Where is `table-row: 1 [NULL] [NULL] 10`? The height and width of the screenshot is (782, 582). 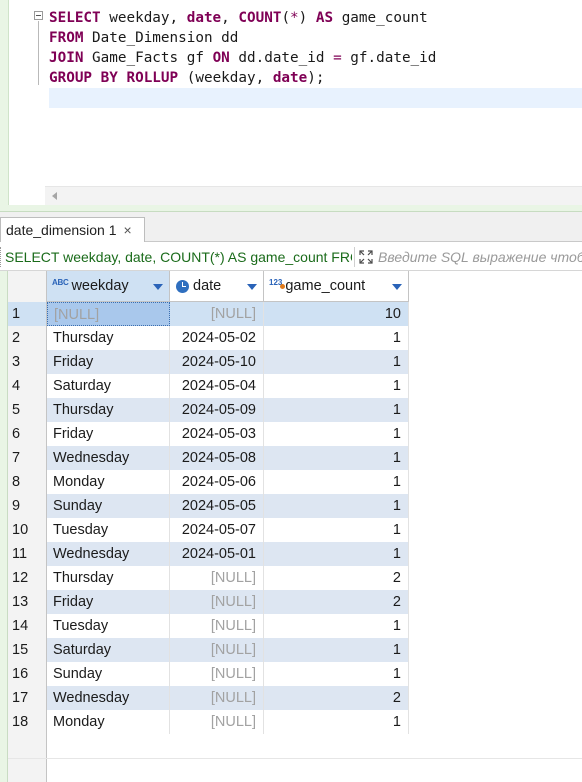 table-row: 1 [NULL] [NULL] 10 is located at coordinates (295, 314).